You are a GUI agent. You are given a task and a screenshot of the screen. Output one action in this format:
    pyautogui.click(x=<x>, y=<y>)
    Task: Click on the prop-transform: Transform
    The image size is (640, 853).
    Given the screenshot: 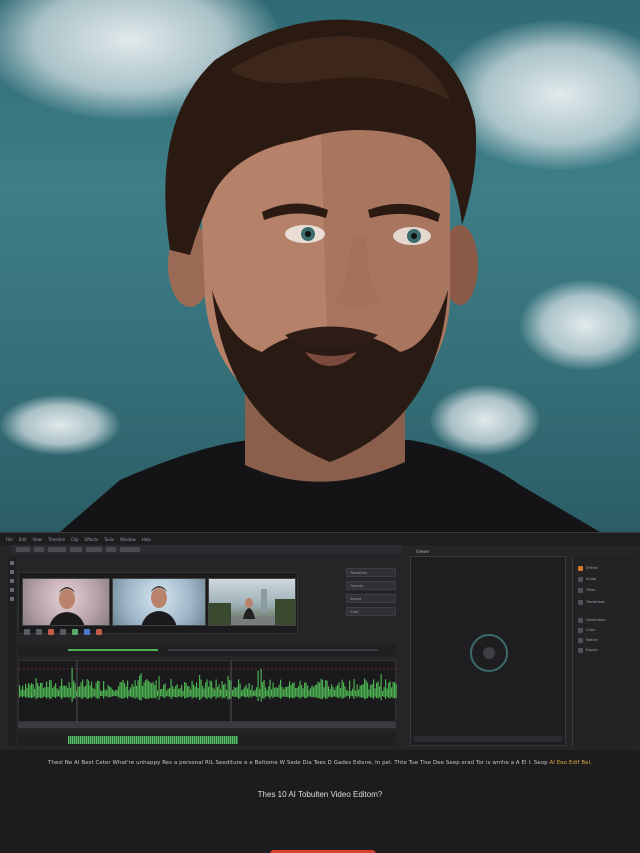 What is the action you would take?
    pyautogui.click(x=371, y=572)
    